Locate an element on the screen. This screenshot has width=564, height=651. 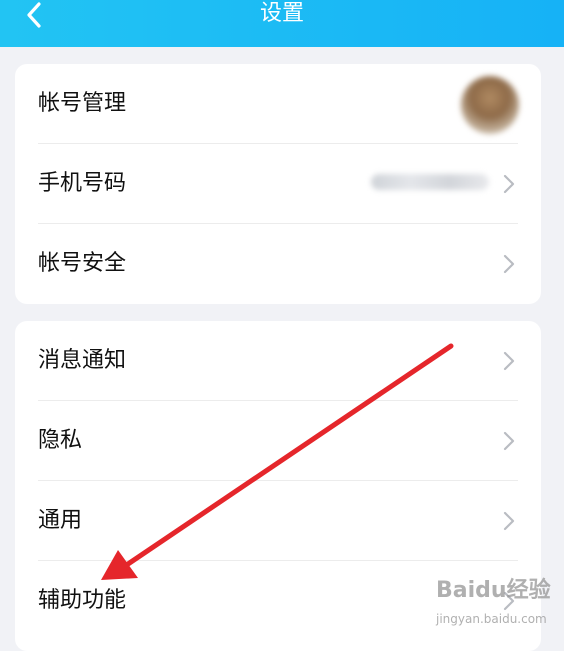
settings-item-label: 隐私 is located at coordinates (60, 440).